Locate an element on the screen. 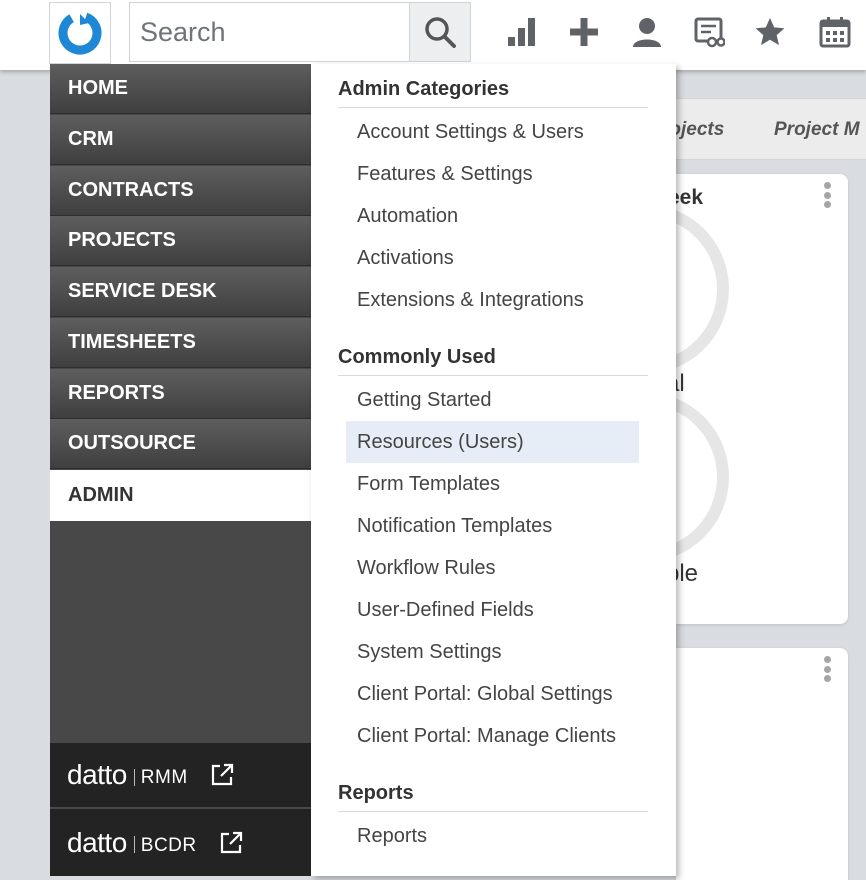  favorites-button is located at coordinates (770, 32).